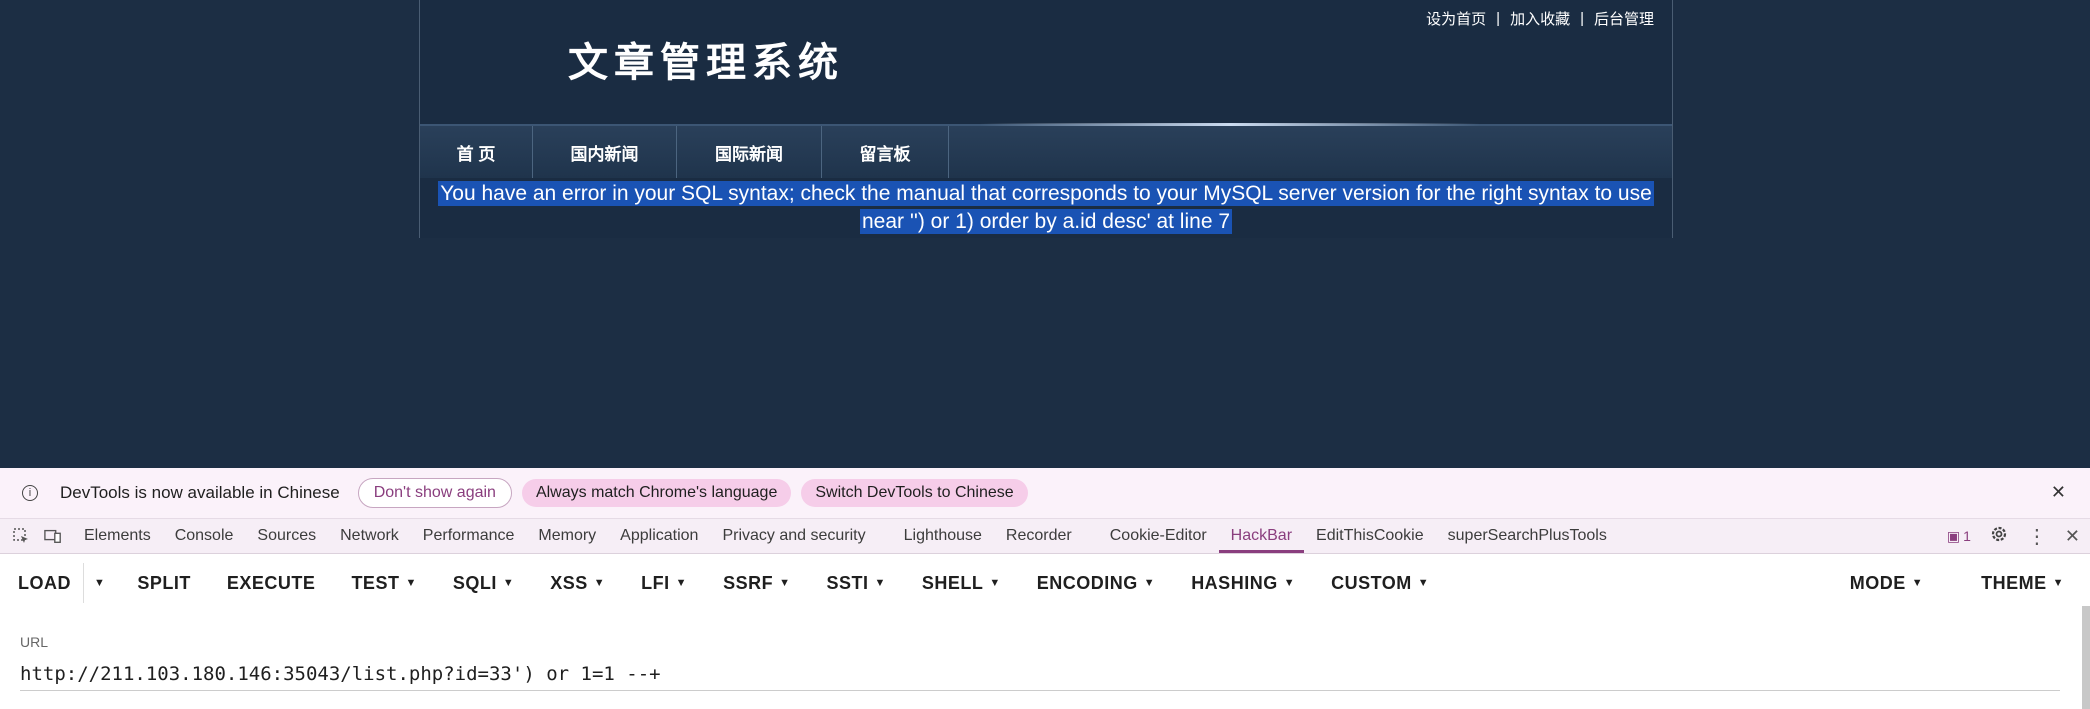 This screenshot has width=2090, height=709. What do you see at coordinates (1456, 18) in the screenshot?
I see `set-homepage-link: 设为首页` at bounding box center [1456, 18].